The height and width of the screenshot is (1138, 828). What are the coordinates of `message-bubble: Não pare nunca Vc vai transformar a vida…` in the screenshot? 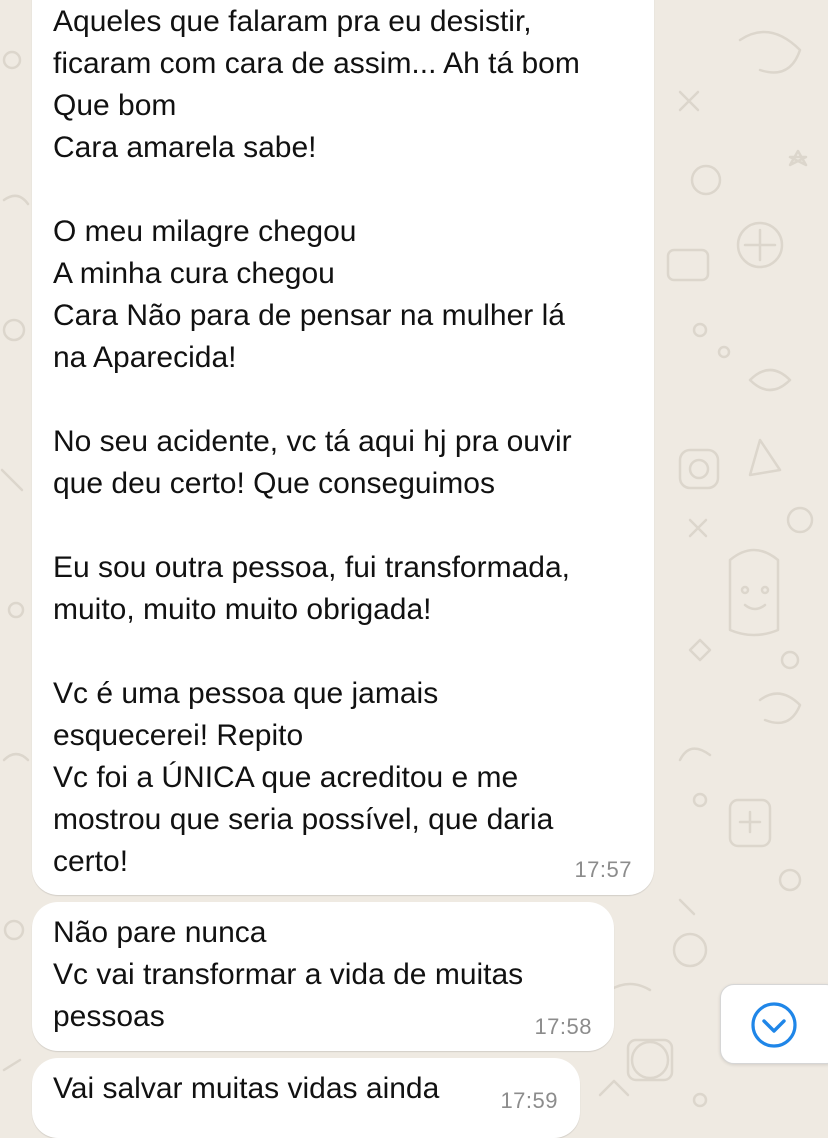 It's located at (323, 976).